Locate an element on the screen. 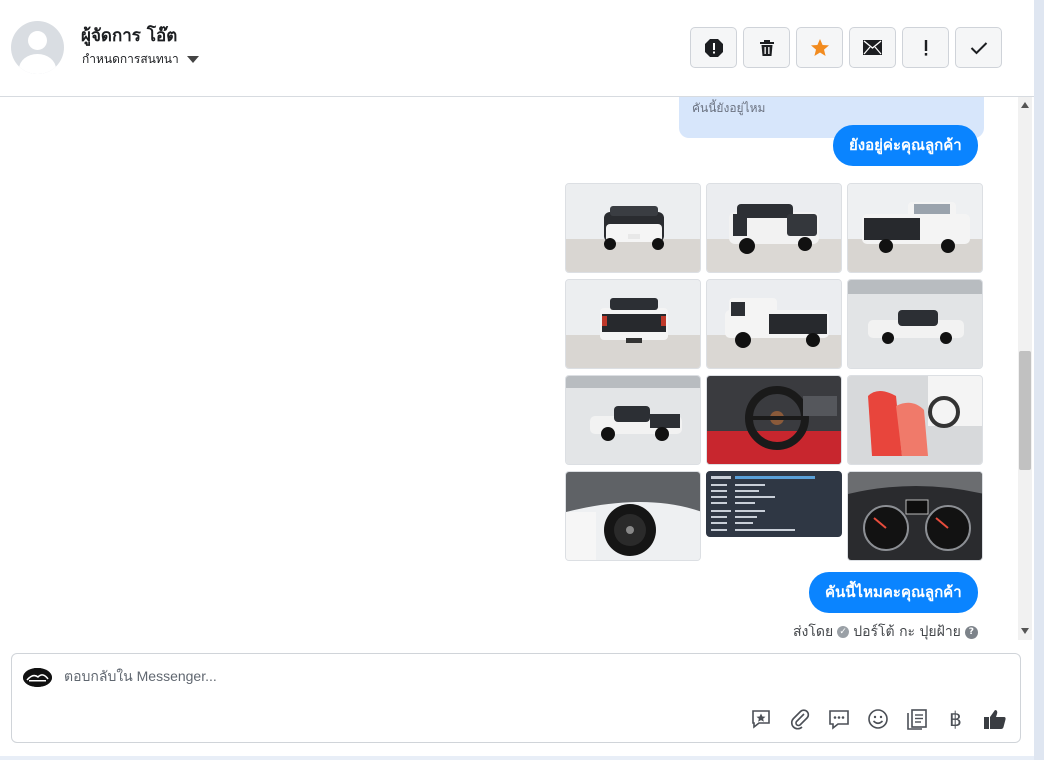 Image resolution: width=1044 pixels, height=760 pixels. report-icon is located at coordinates (713, 47).